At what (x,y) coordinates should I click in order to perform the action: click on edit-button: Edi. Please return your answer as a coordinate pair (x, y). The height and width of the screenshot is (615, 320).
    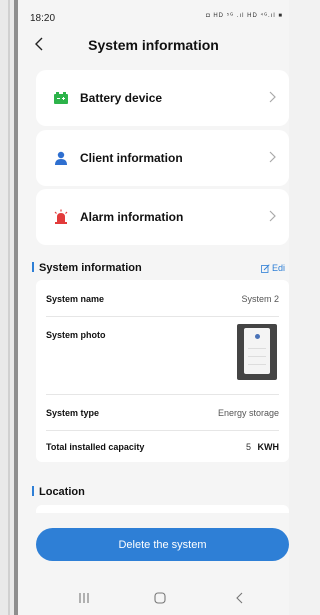
    Looking at the image, I should click on (273, 268).